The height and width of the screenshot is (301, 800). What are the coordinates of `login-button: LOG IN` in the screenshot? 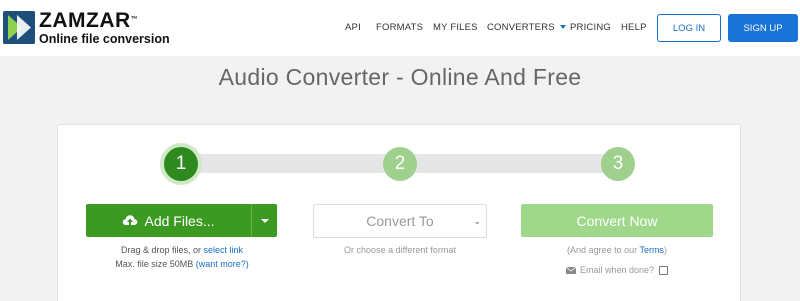 It's located at (689, 28).